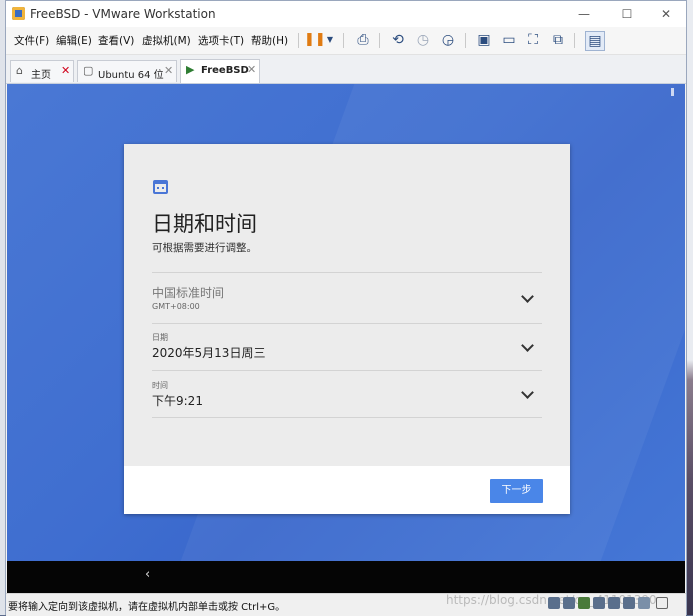  I want to click on tab-home: ⌂ 主页 ✕, so click(42, 71).